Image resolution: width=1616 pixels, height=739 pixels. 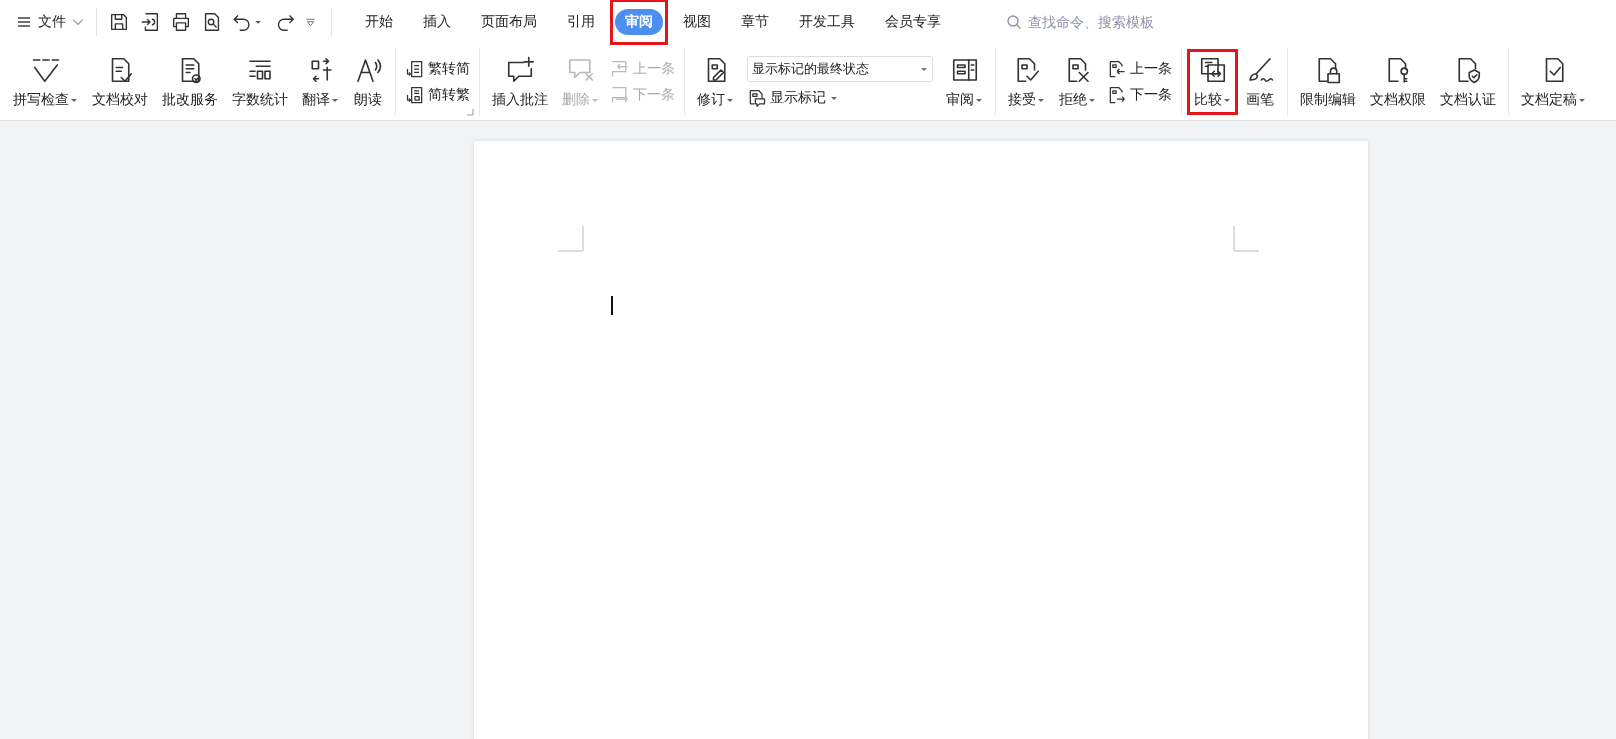 What do you see at coordinates (1139, 95) in the screenshot?
I see `ribbon-small-button: 下一条` at bounding box center [1139, 95].